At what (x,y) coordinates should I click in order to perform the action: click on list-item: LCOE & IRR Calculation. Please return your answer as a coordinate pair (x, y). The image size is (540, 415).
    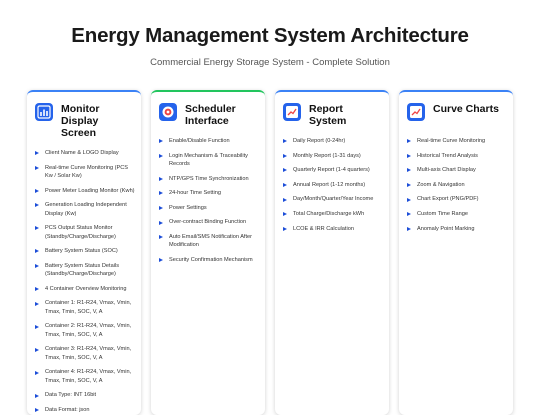
    Looking at the image, I should click on (333, 229).